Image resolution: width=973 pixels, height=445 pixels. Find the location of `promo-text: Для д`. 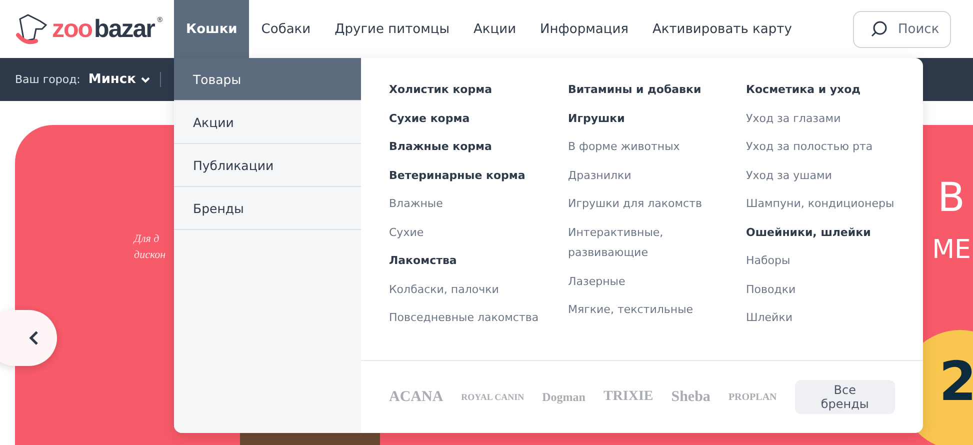

promo-text: Для д is located at coordinates (147, 239).